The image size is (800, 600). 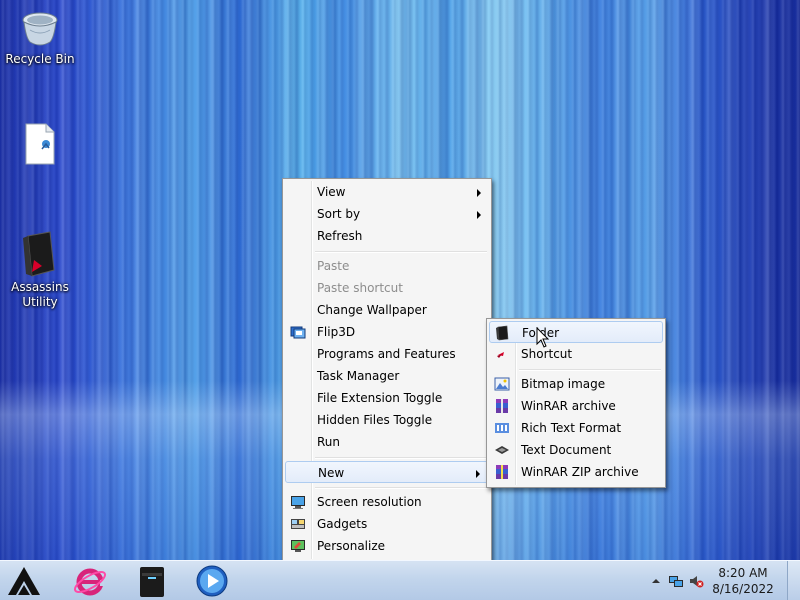 I want to click on menu-item-personalize: Personalize, so click(x=387, y=546).